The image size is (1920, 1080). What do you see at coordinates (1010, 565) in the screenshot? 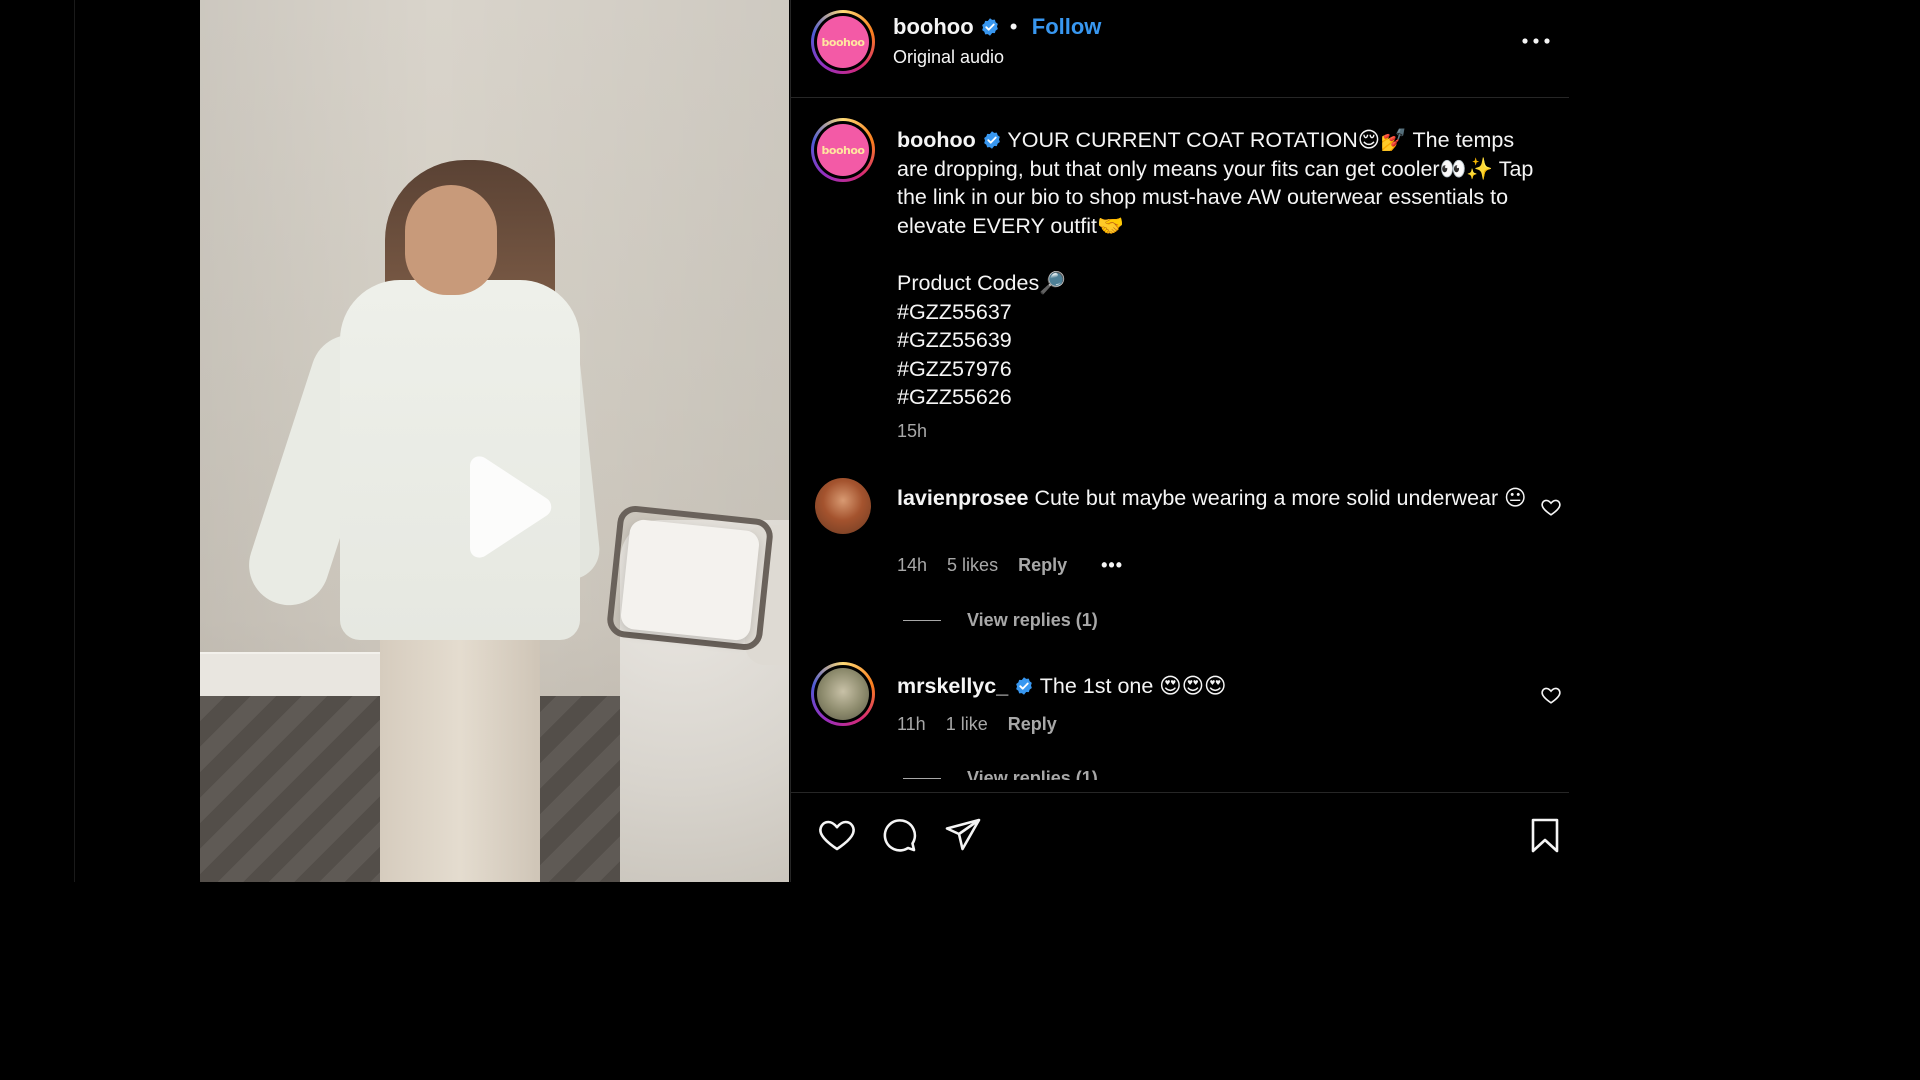
I see `comment-meta: 14h 5 likes Reply •••` at bounding box center [1010, 565].